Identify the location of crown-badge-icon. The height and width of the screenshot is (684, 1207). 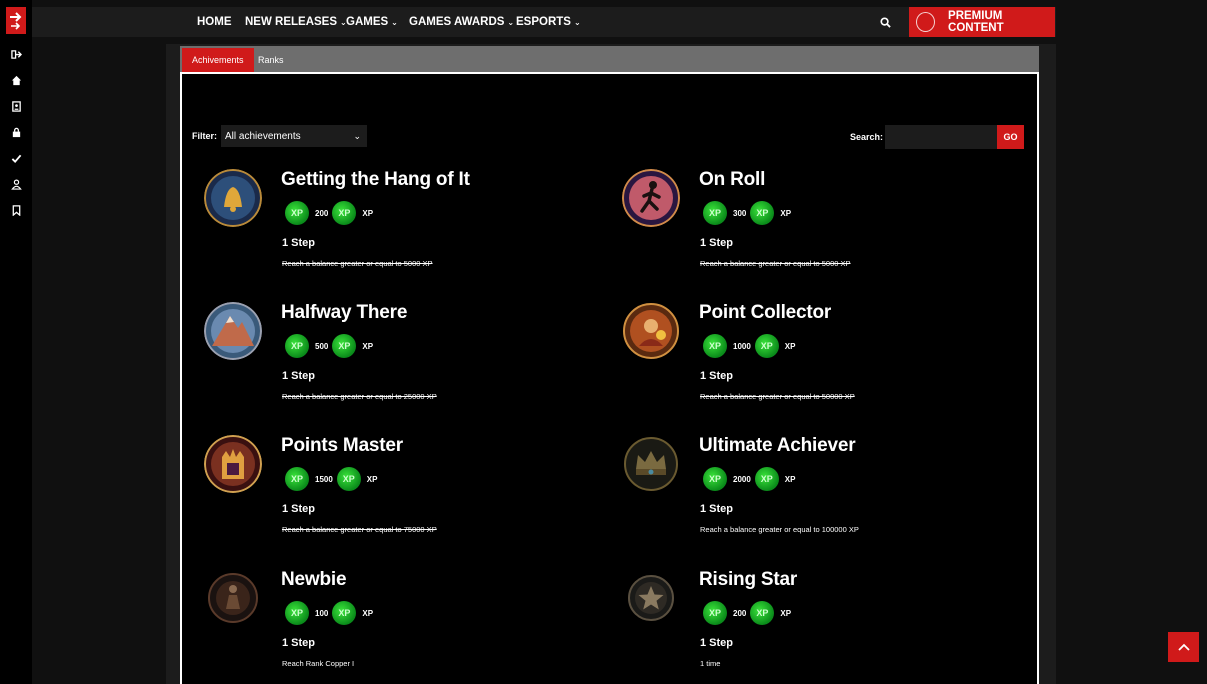
(651, 464).